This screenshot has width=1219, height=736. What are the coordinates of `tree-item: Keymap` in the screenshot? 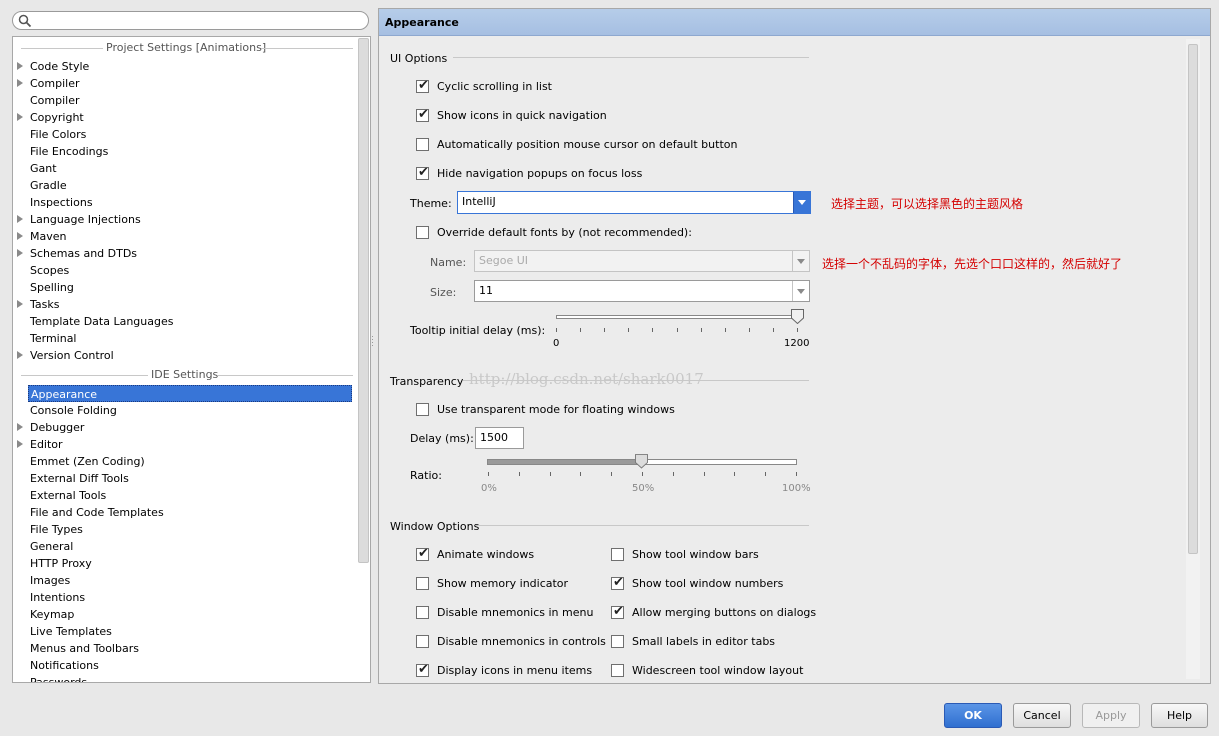 It's located at (52, 614).